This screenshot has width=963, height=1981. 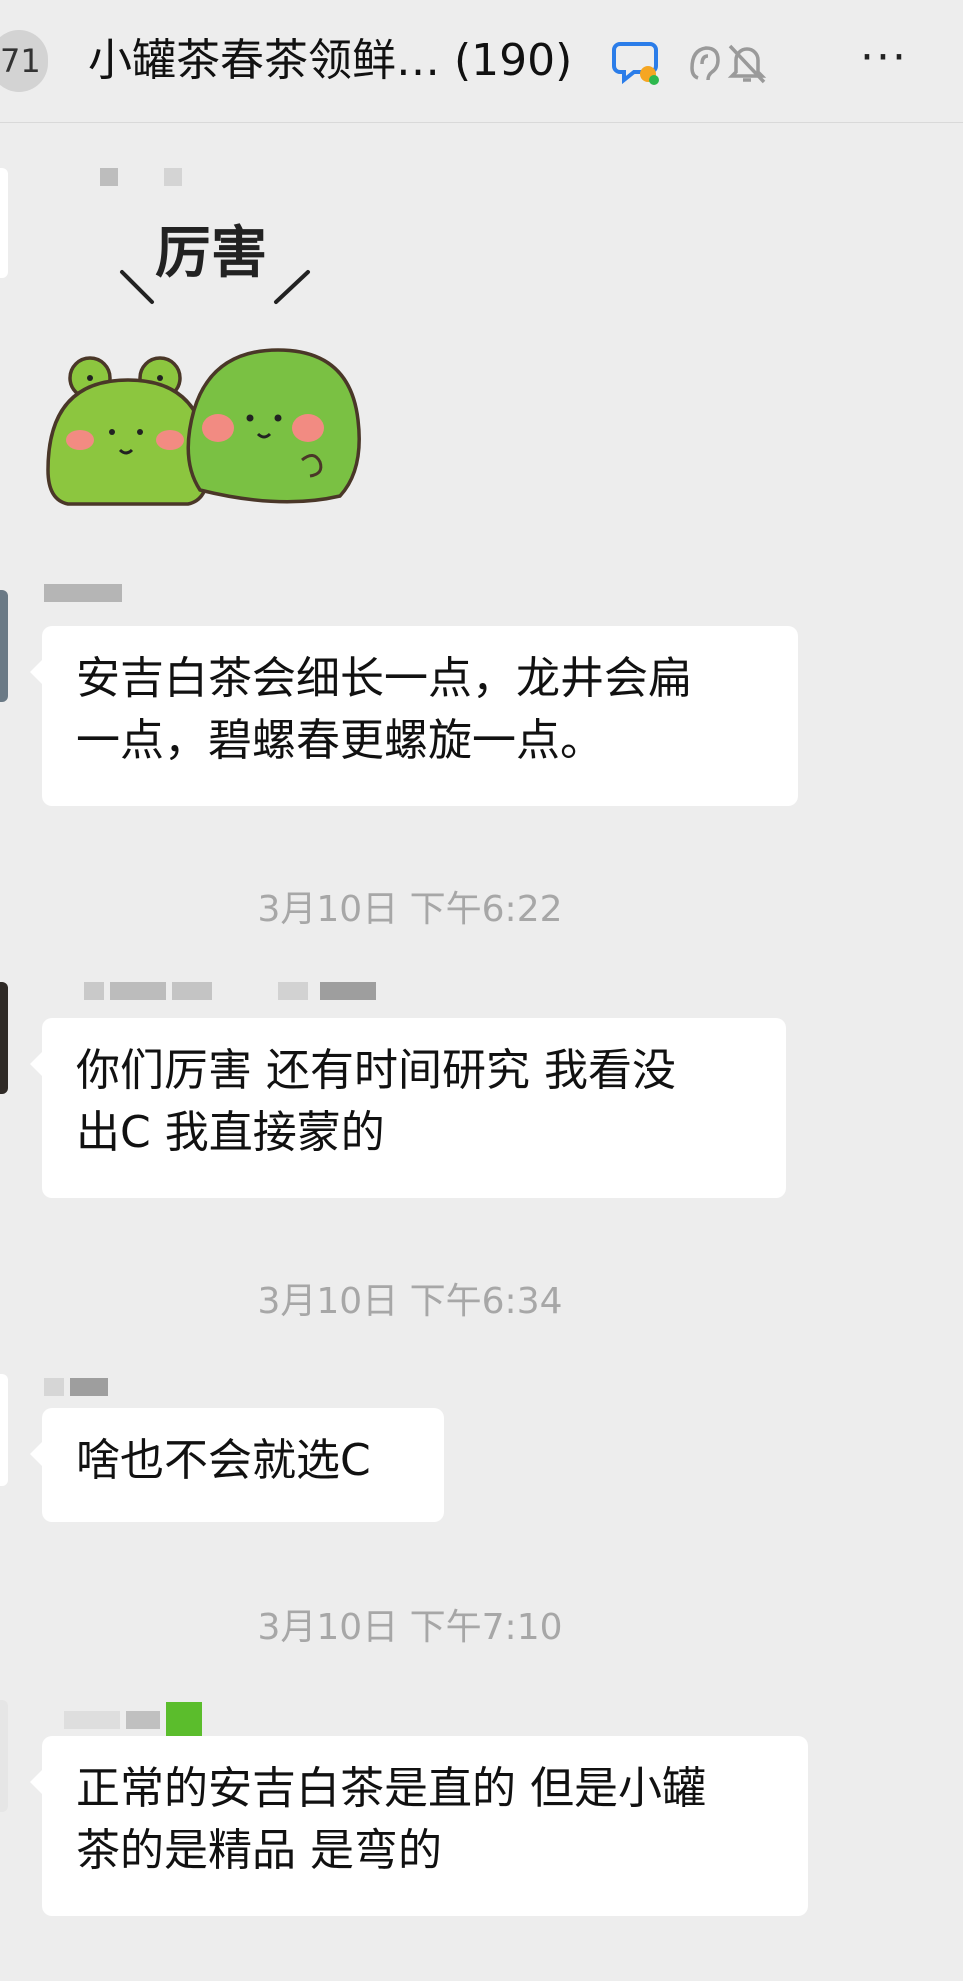 What do you see at coordinates (408, 1108) in the screenshot?
I see `message-bubble: 你们厉害 还有时间研究 我看没 出C 我直接蒙的` at bounding box center [408, 1108].